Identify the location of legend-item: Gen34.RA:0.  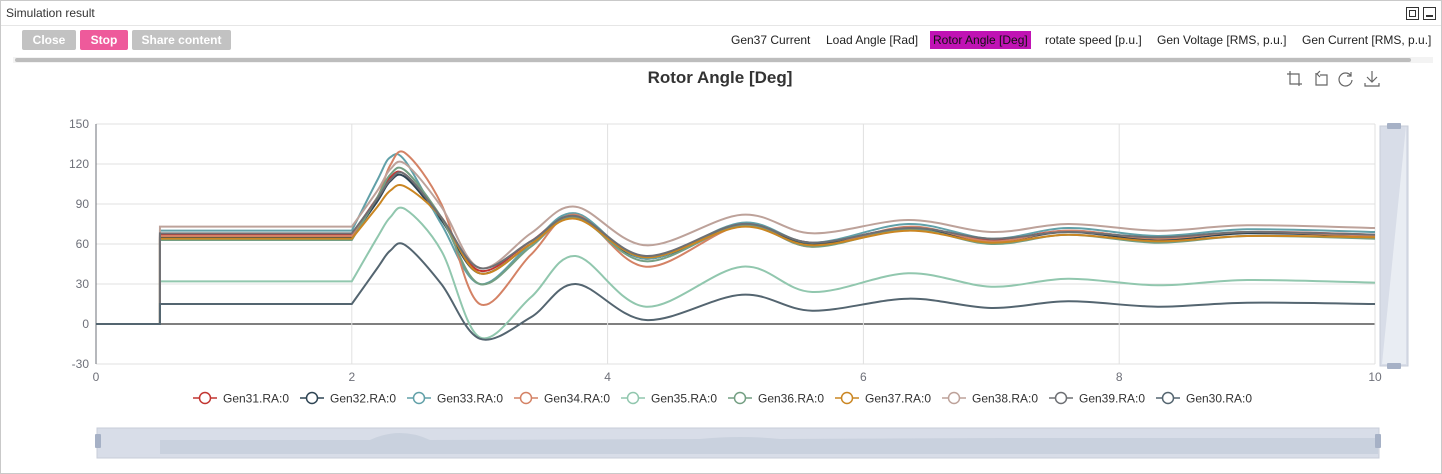
(562, 399).